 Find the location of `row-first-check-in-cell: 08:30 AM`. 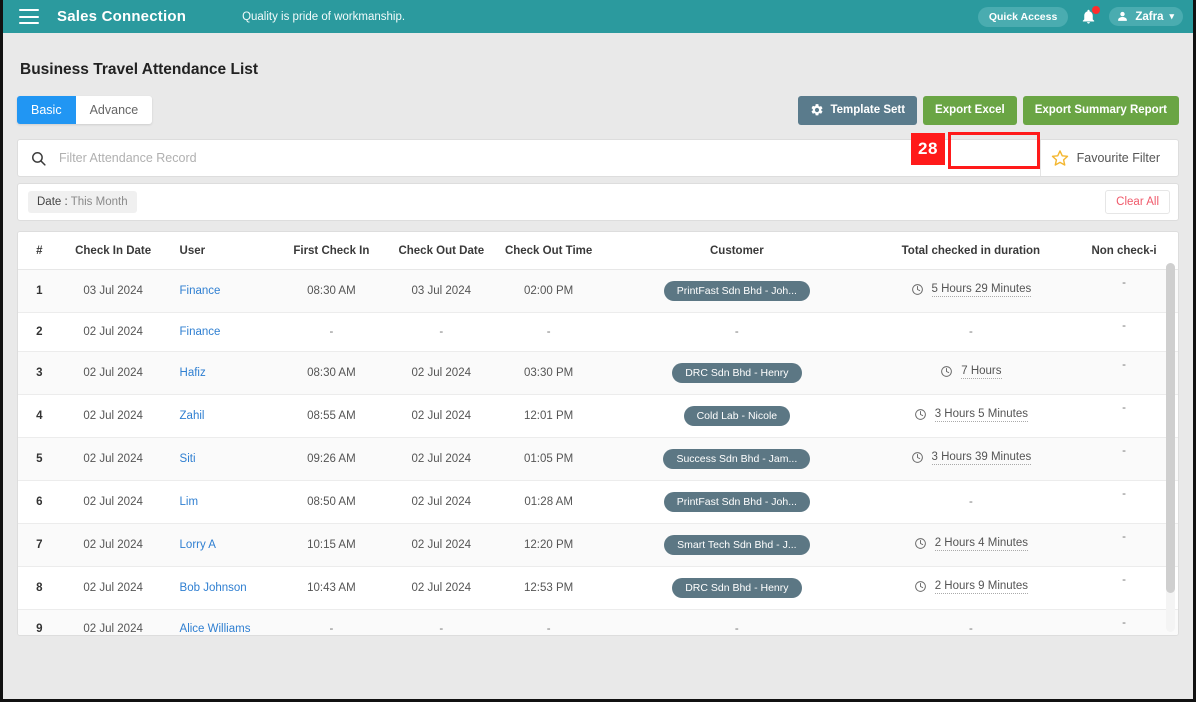

row-first-check-in-cell: 08:30 AM is located at coordinates (331, 291).